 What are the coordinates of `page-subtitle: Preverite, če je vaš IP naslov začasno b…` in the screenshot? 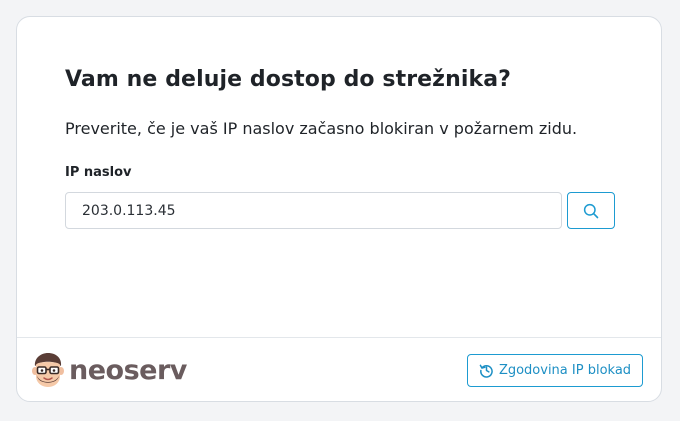 It's located at (321, 128).